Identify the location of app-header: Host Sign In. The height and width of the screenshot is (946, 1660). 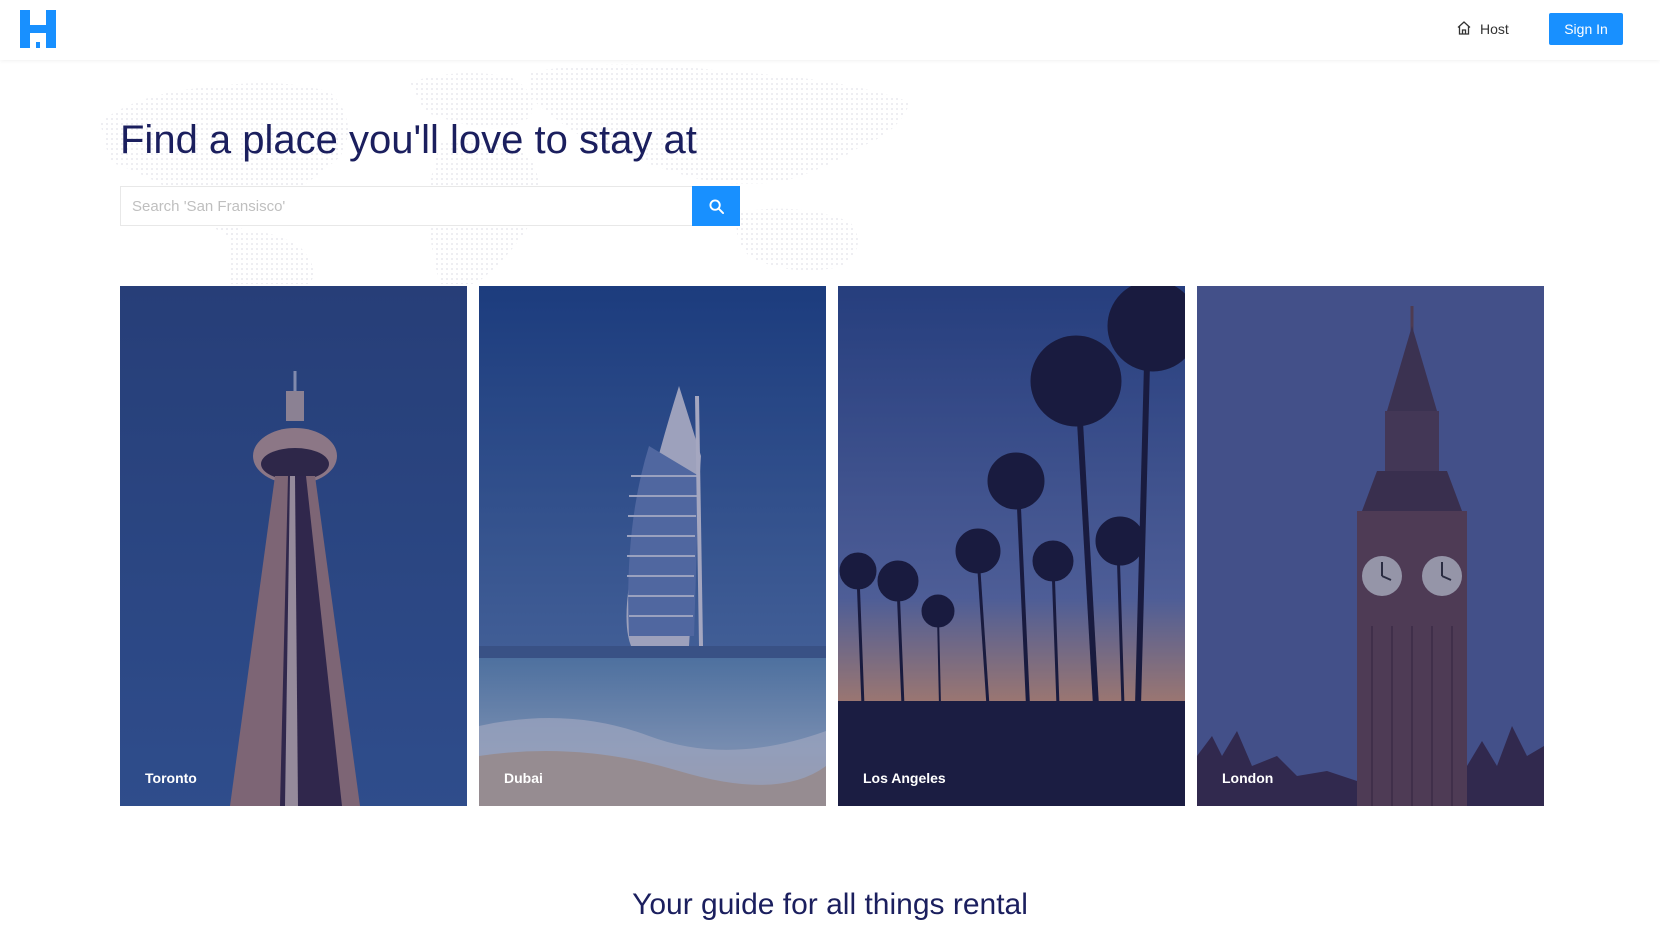
(830, 30).